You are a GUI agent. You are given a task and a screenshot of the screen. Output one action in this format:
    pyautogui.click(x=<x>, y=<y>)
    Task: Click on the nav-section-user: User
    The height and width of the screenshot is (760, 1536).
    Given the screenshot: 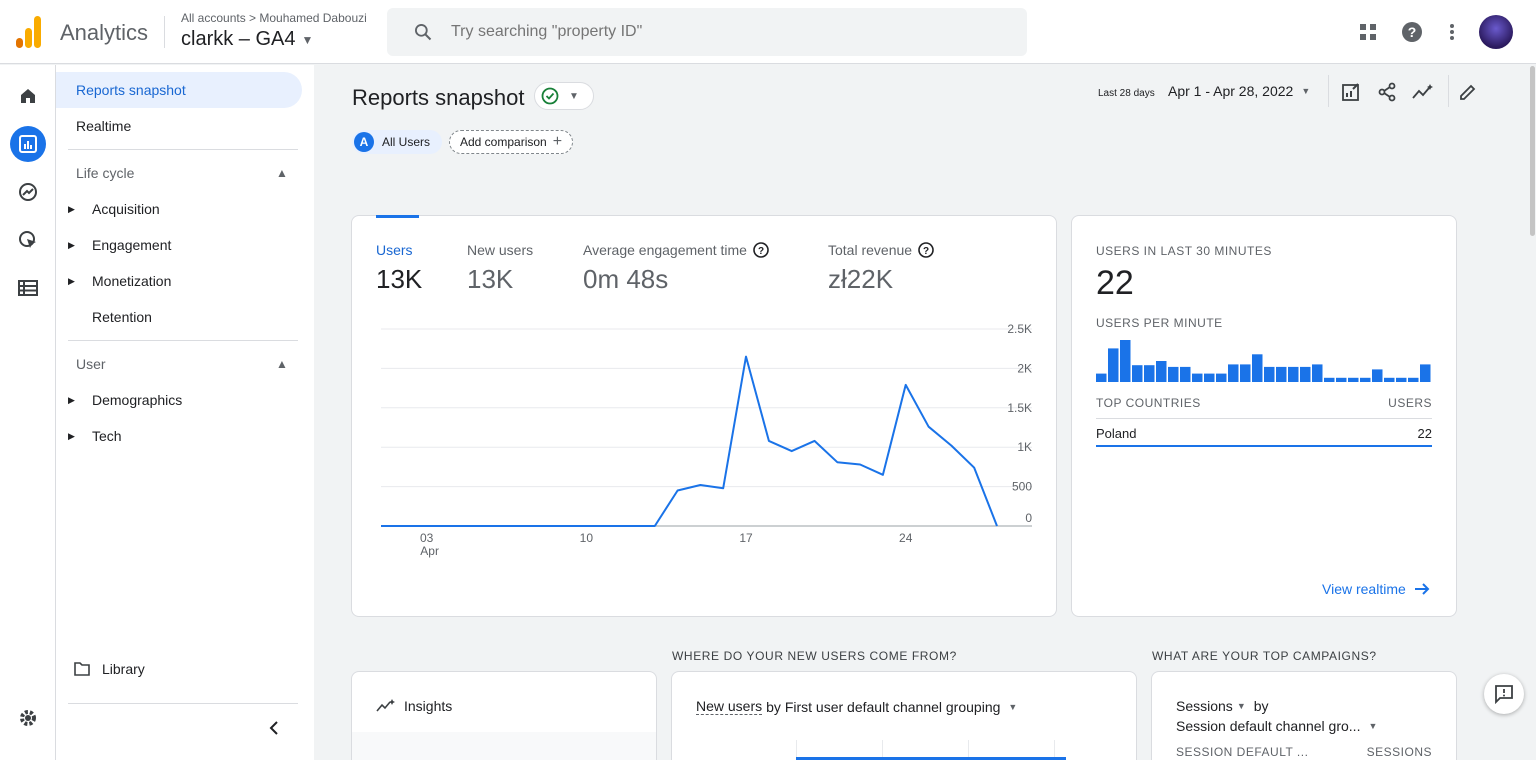 What is the action you would take?
    pyautogui.click(x=91, y=364)
    